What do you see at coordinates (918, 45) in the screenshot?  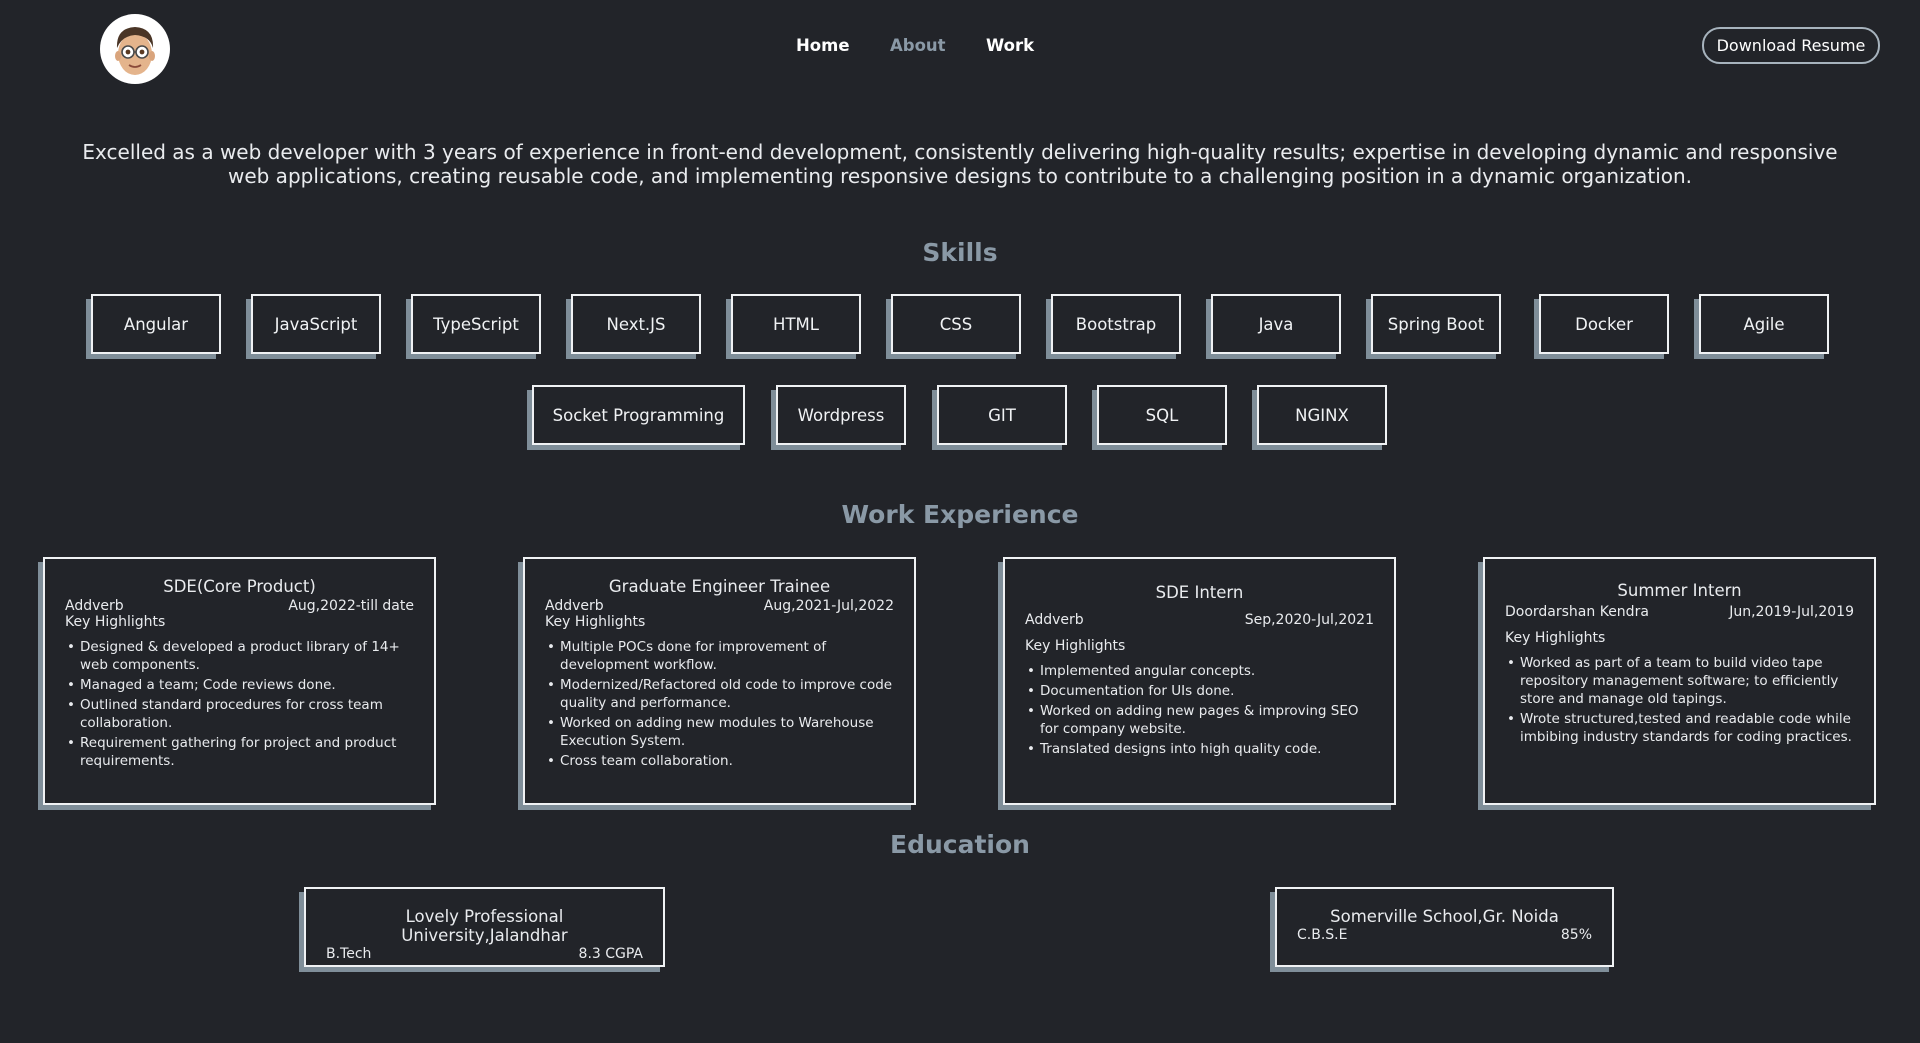 I see `nav-about-link: About` at bounding box center [918, 45].